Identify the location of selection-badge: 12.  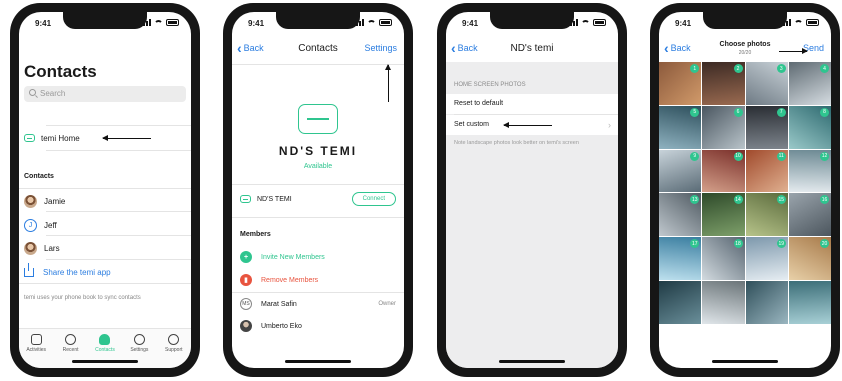
(824, 156).